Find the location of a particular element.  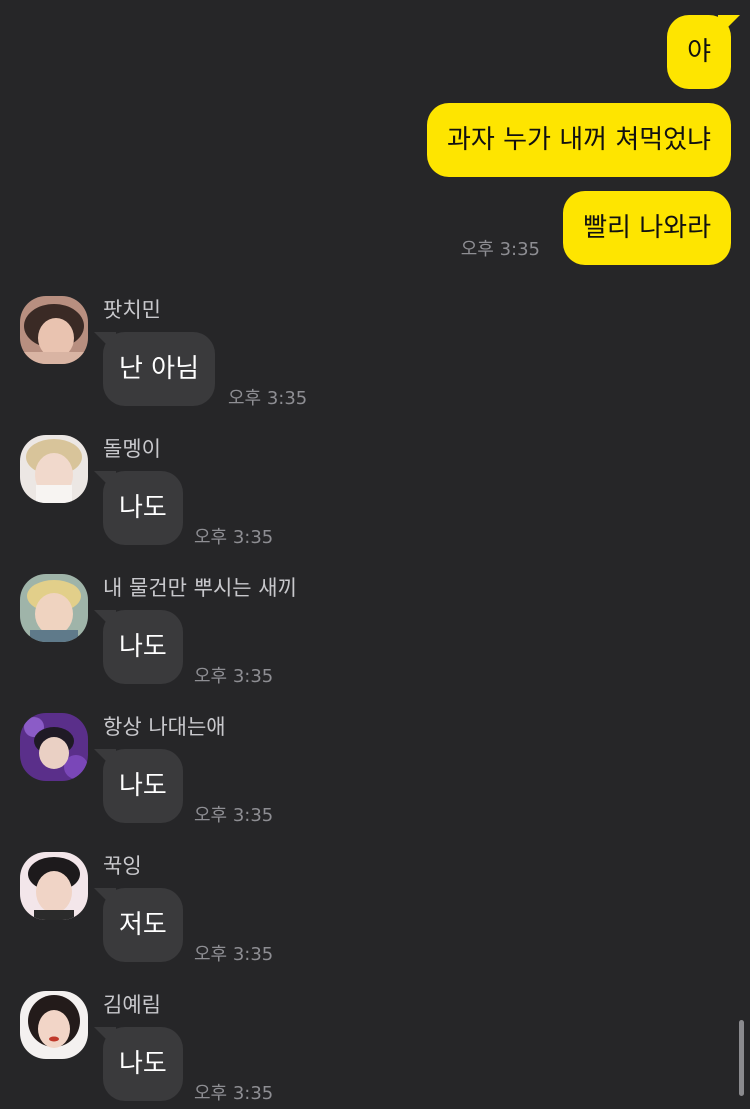

outgoing-message: 과자 누가 내꺼 쳐먹었냐 is located at coordinates (579, 140).